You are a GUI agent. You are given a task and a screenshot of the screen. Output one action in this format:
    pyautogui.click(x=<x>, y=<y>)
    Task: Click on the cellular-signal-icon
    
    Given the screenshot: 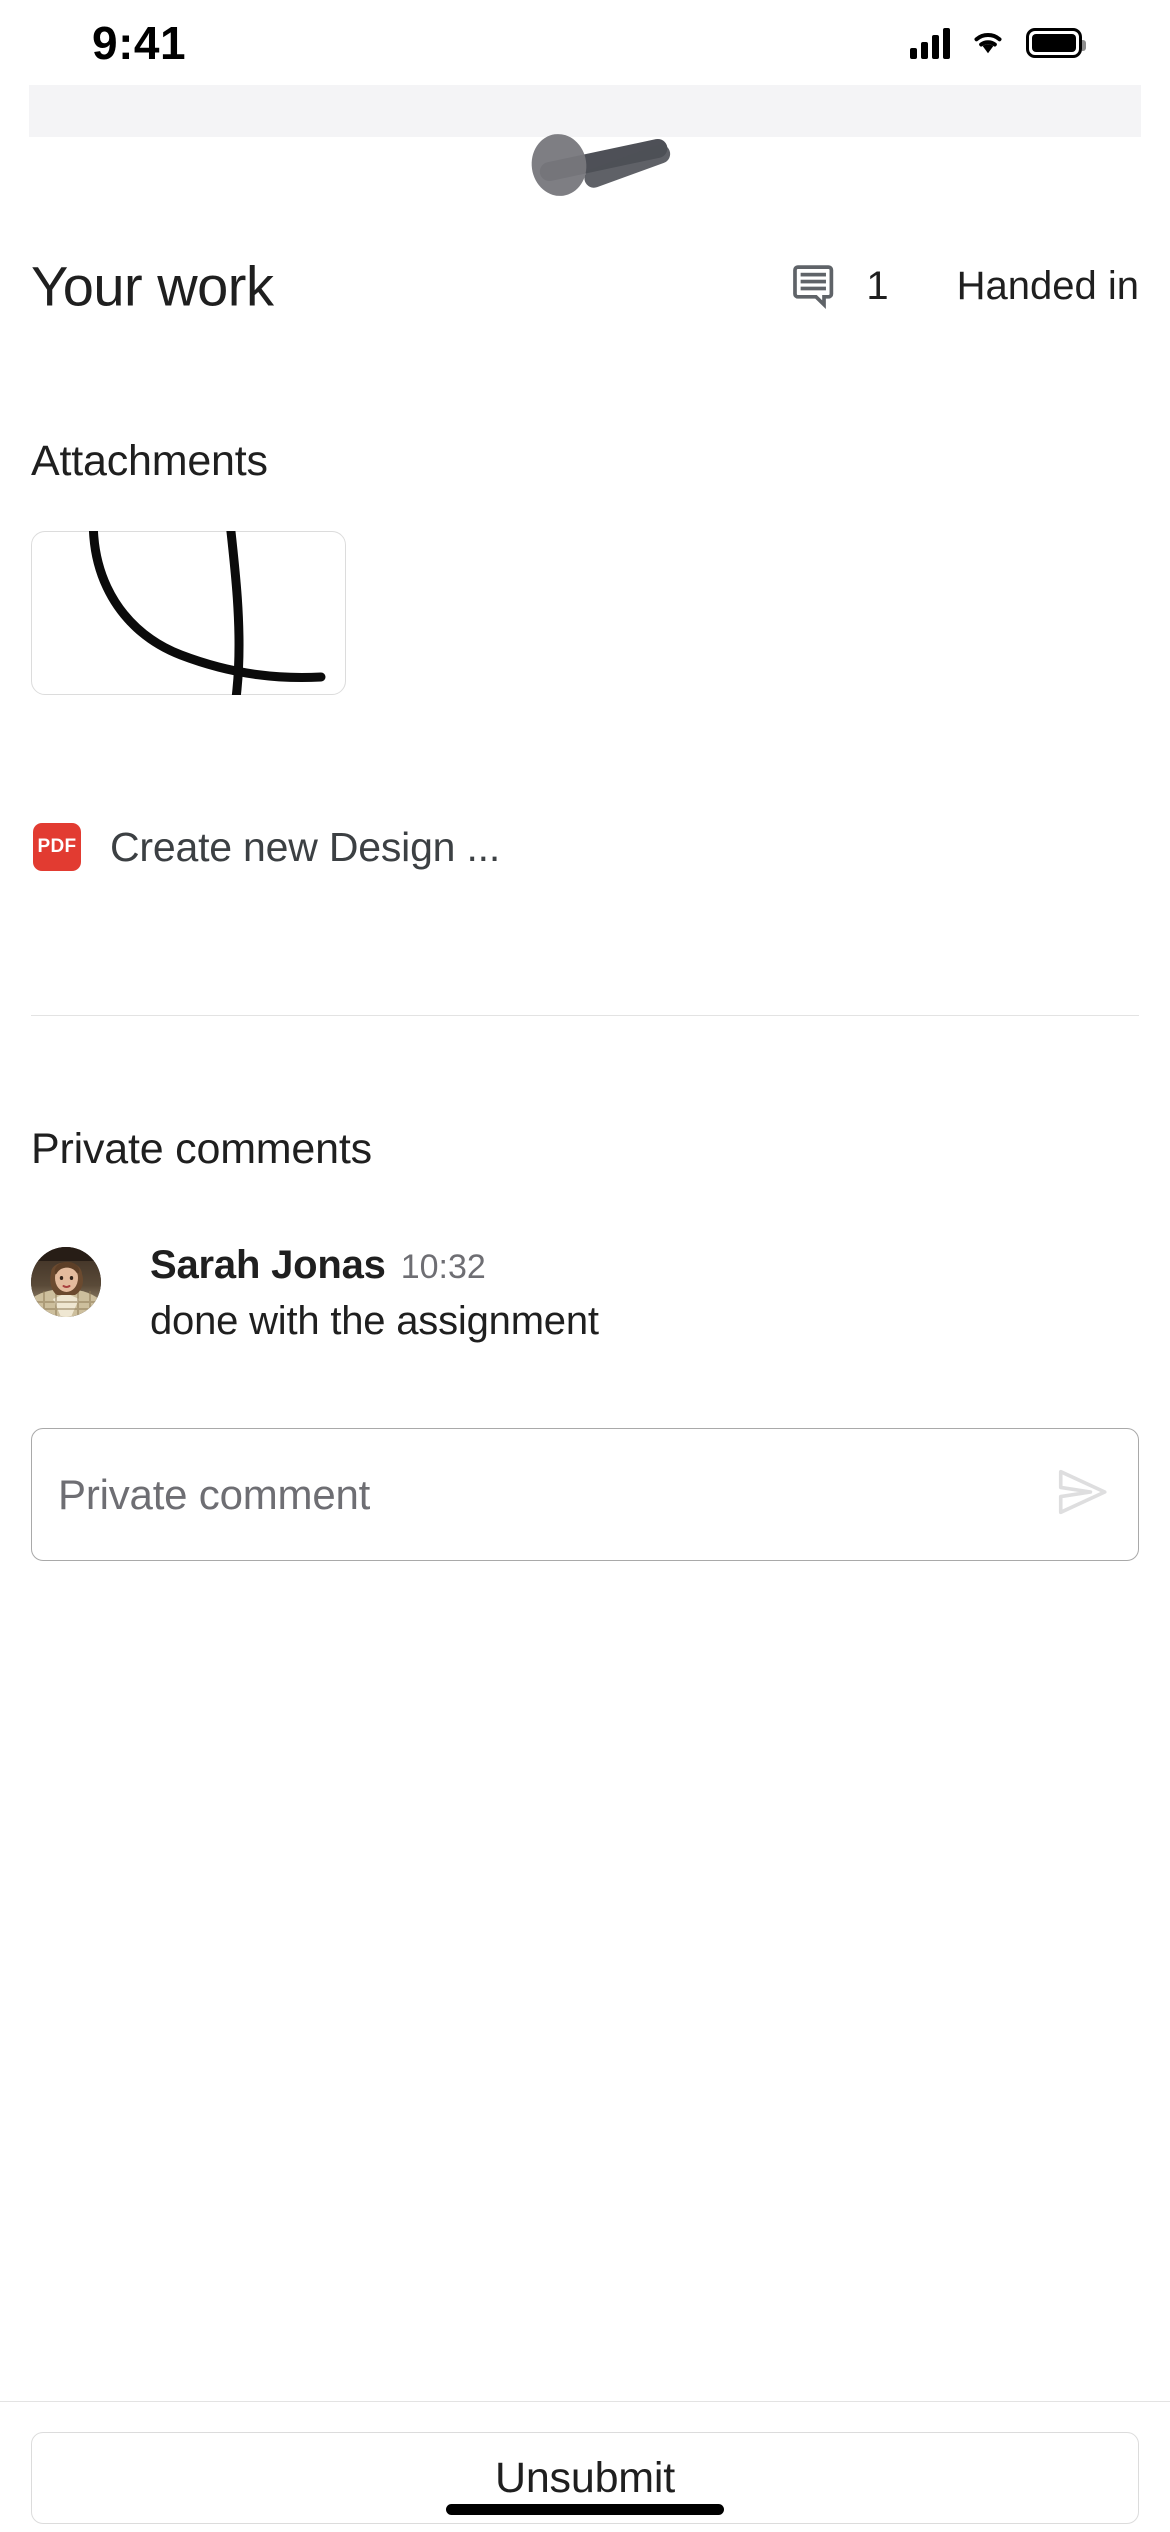 What is the action you would take?
    pyautogui.click(x=930, y=43)
    